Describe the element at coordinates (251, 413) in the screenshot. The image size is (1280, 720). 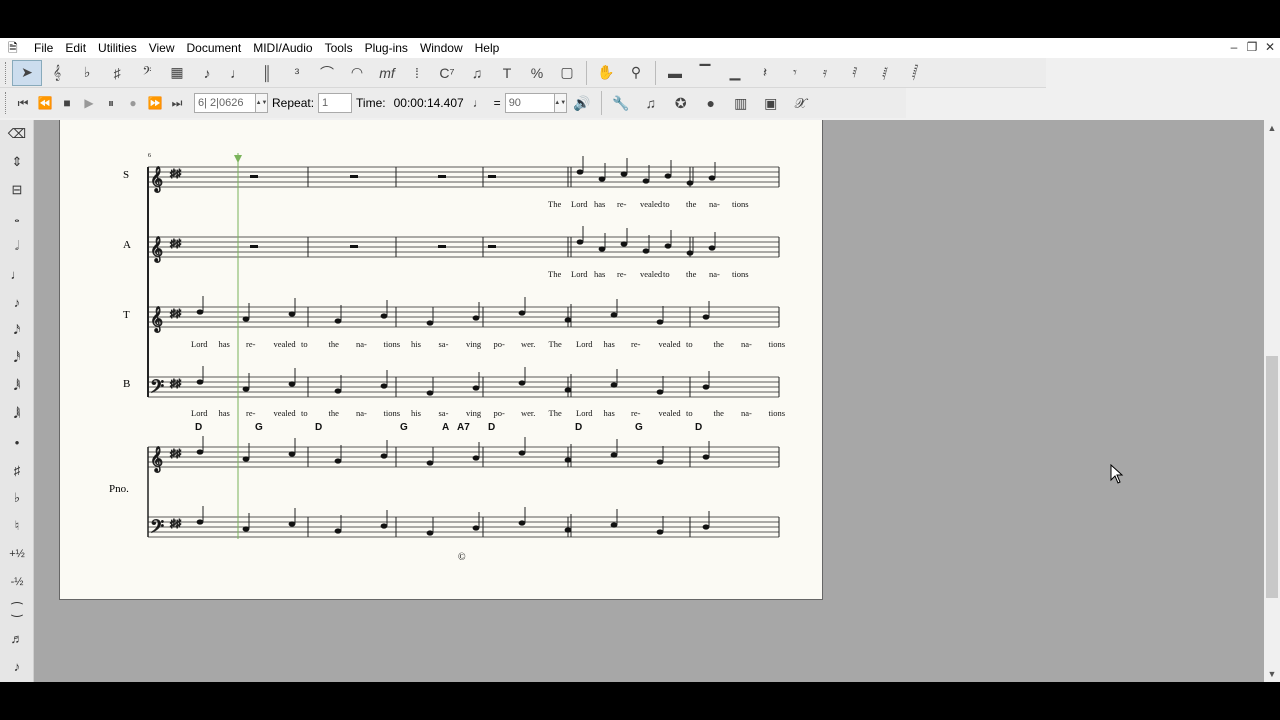
I see `bass-lyric: re-` at that location.